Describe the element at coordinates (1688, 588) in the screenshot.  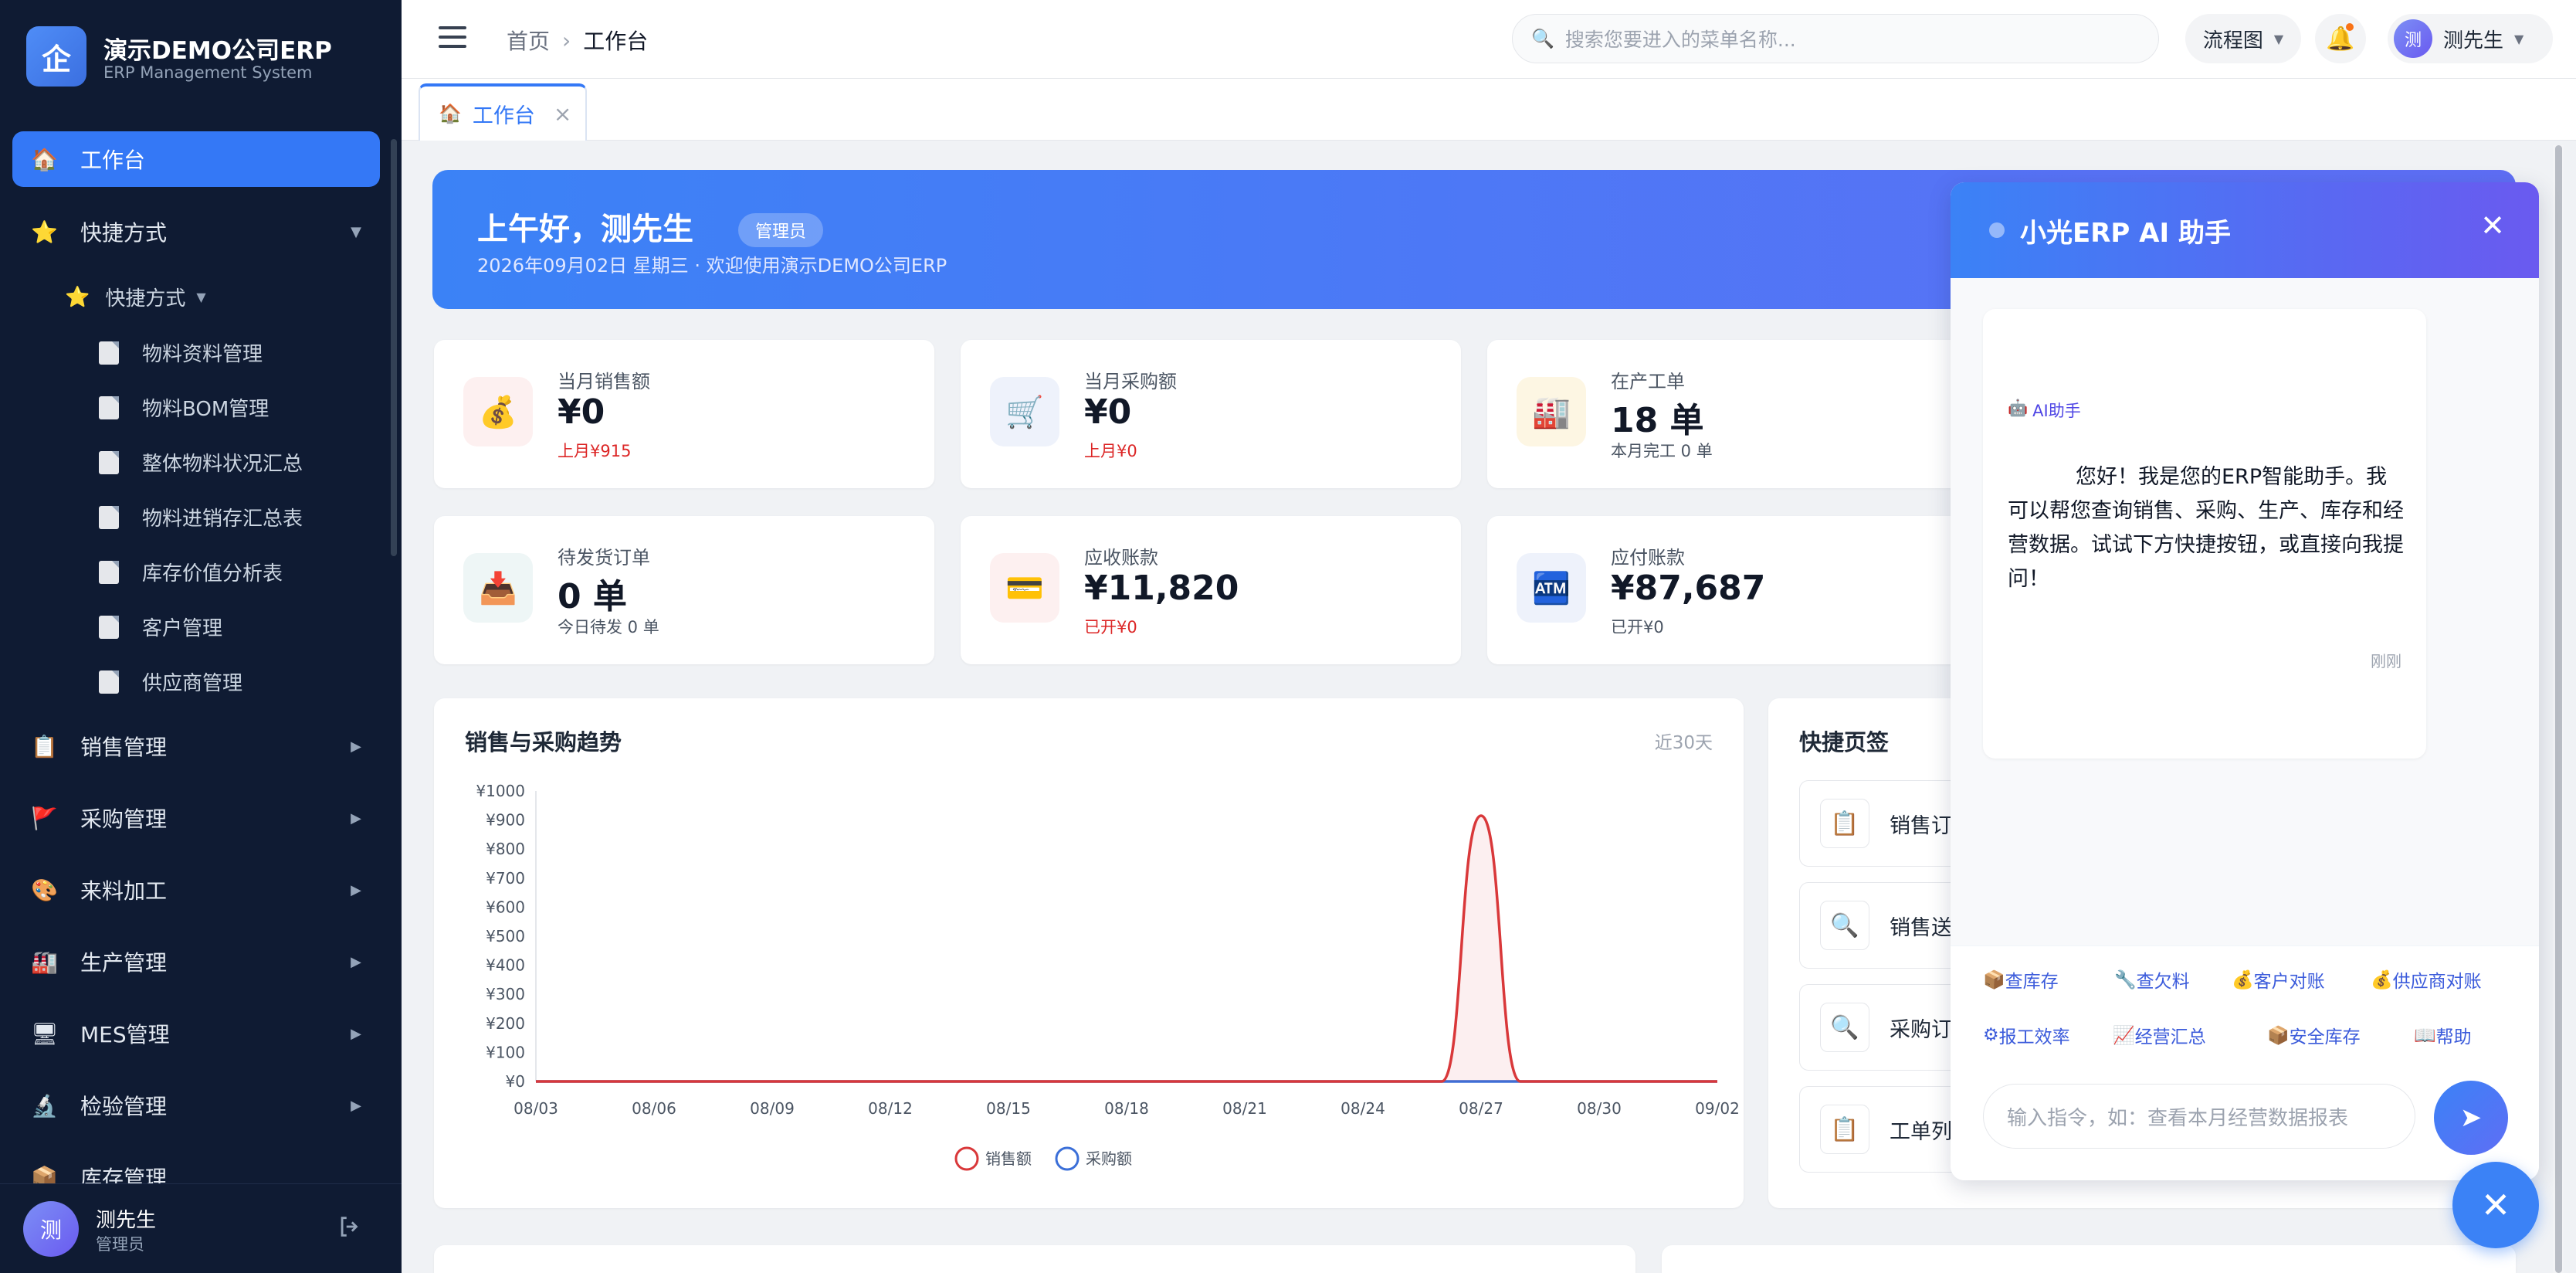
I see `stat-value: ¥87,687` at that location.